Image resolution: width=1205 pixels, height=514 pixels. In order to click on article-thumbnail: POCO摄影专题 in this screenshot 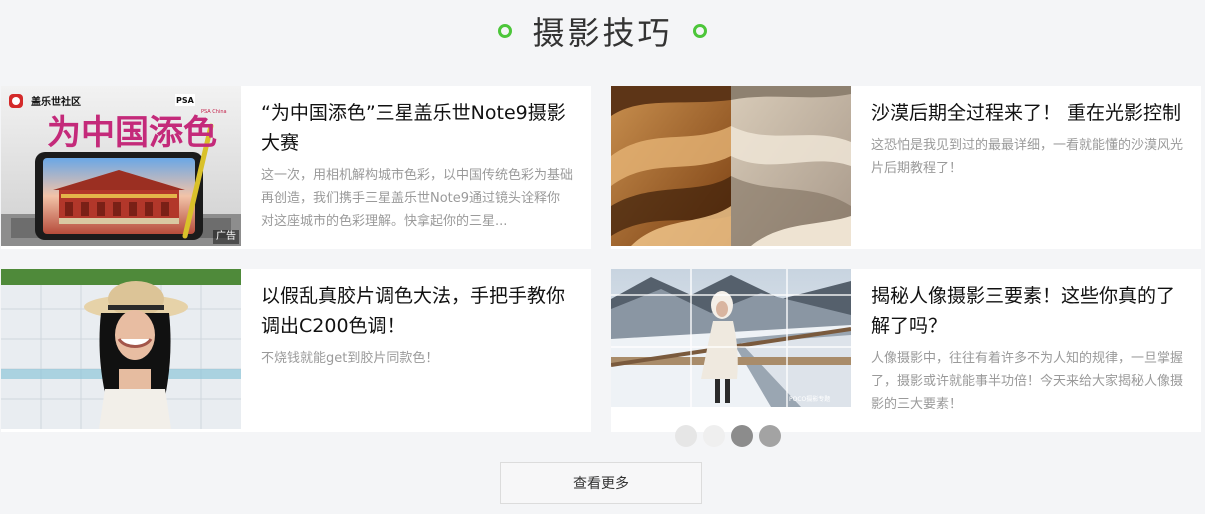, I will do `click(731, 338)`.